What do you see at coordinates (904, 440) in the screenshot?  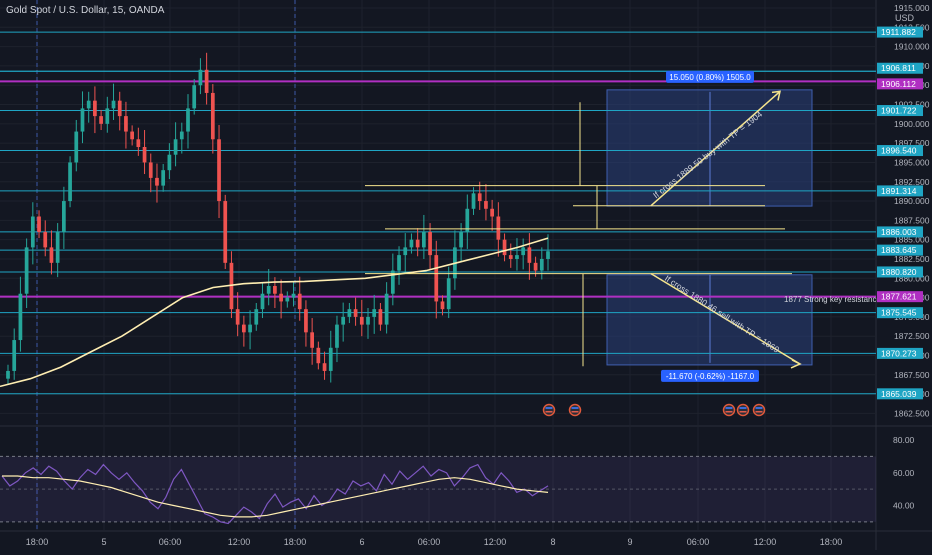 I see `rsi-tick-label: 80.00` at bounding box center [904, 440].